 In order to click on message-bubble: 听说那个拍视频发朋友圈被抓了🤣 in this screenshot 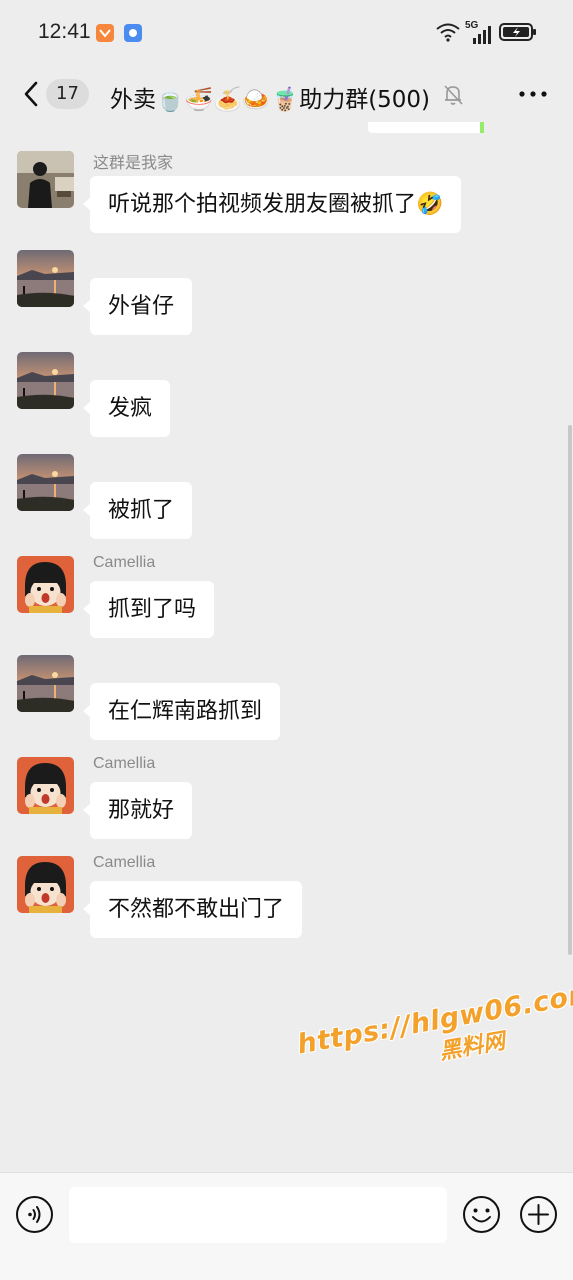, I will do `click(272, 204)`.